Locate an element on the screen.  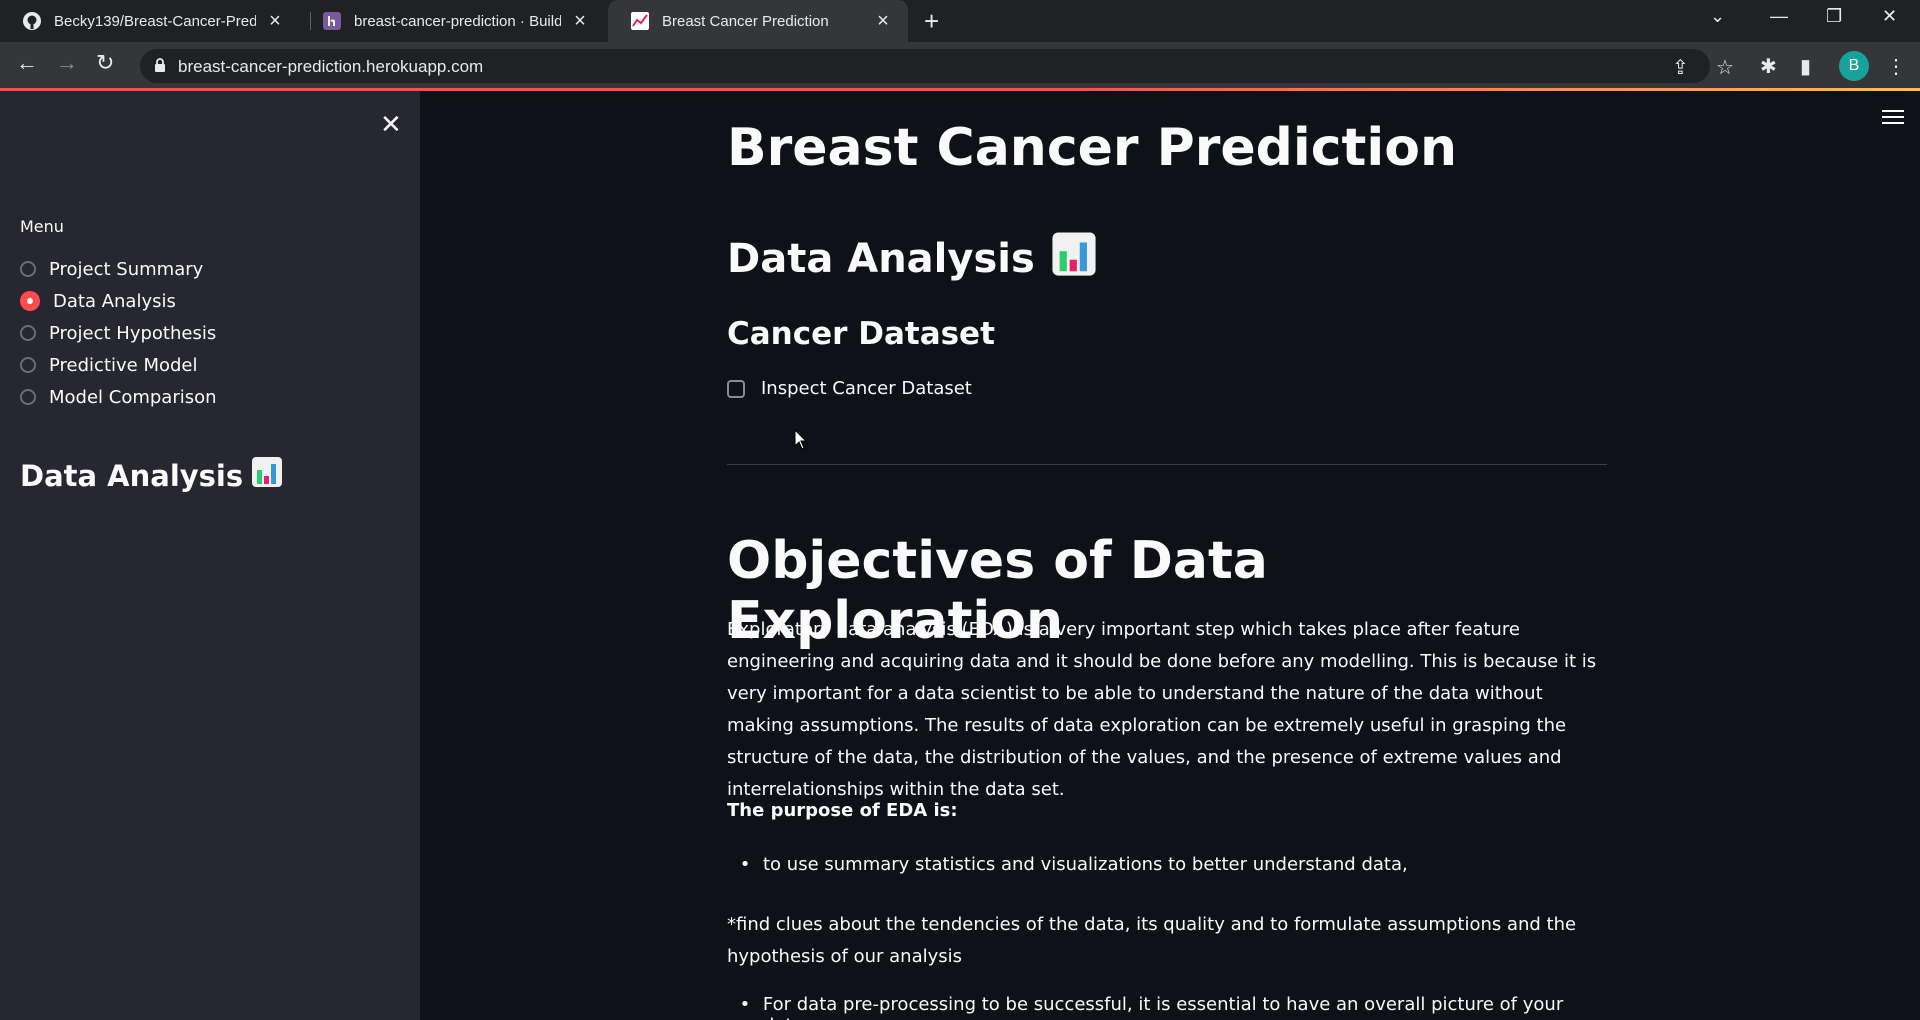
sidebar-heading: Data Analysis is located at coordinates (151, 475).